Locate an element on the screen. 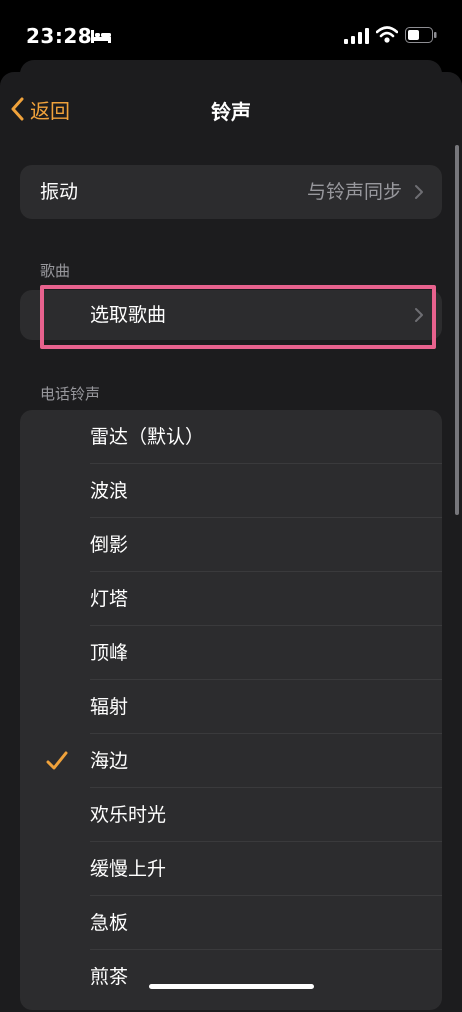 This screenshot has height=1012, width=462. ringtone-label: 煎茶 is located at coordinates (109, 977).